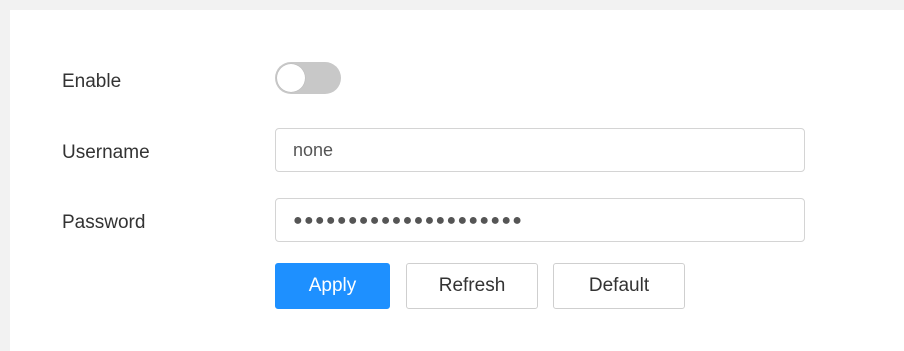 The image size is (904, 351). Describe the element at coordinates (540, 220) in the screenshot. I see `password-input` at that location.